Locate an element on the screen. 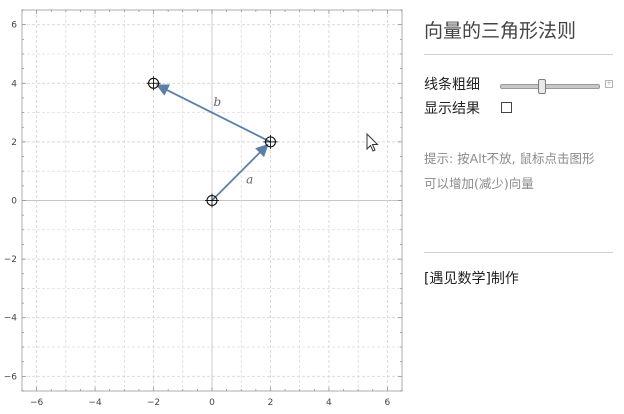 This screenshot has height=414, width=624. y-tick-label: −4 is located at coordinates (11, 319).